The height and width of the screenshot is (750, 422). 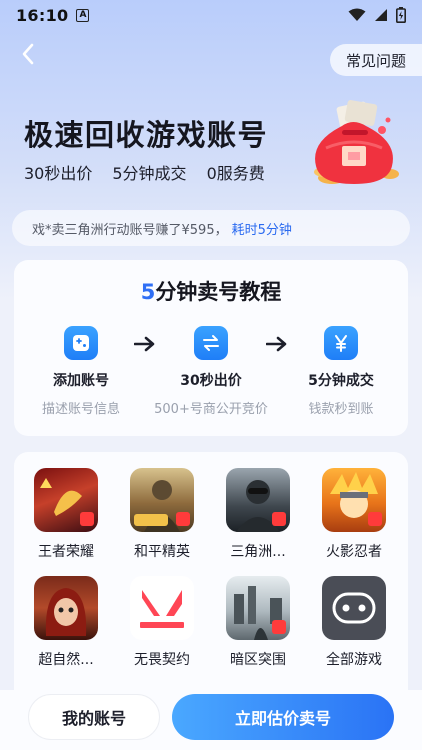 What do you see at coordinates (162, 660) in the screenshot?
I see `game-label: 无畏契约` at bounding box center [162, 660].